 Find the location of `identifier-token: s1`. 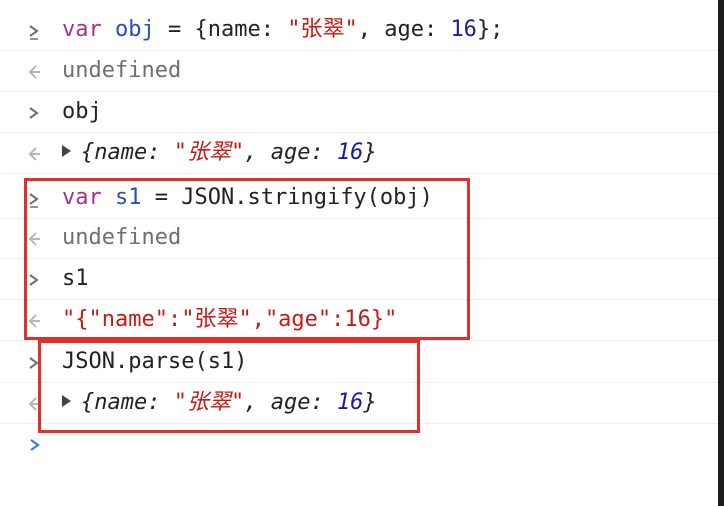

identifier-token: s1 is located at coordinates (128, 197).